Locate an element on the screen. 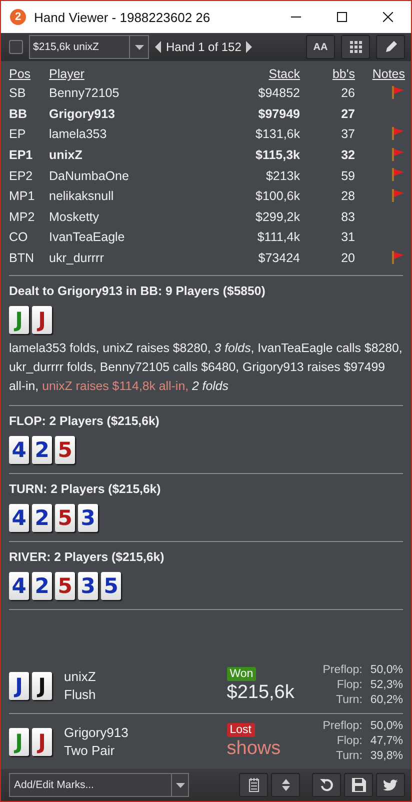 The image size is (412, 802). hand-rank: Two Pair is located at coordinates (90, 750).